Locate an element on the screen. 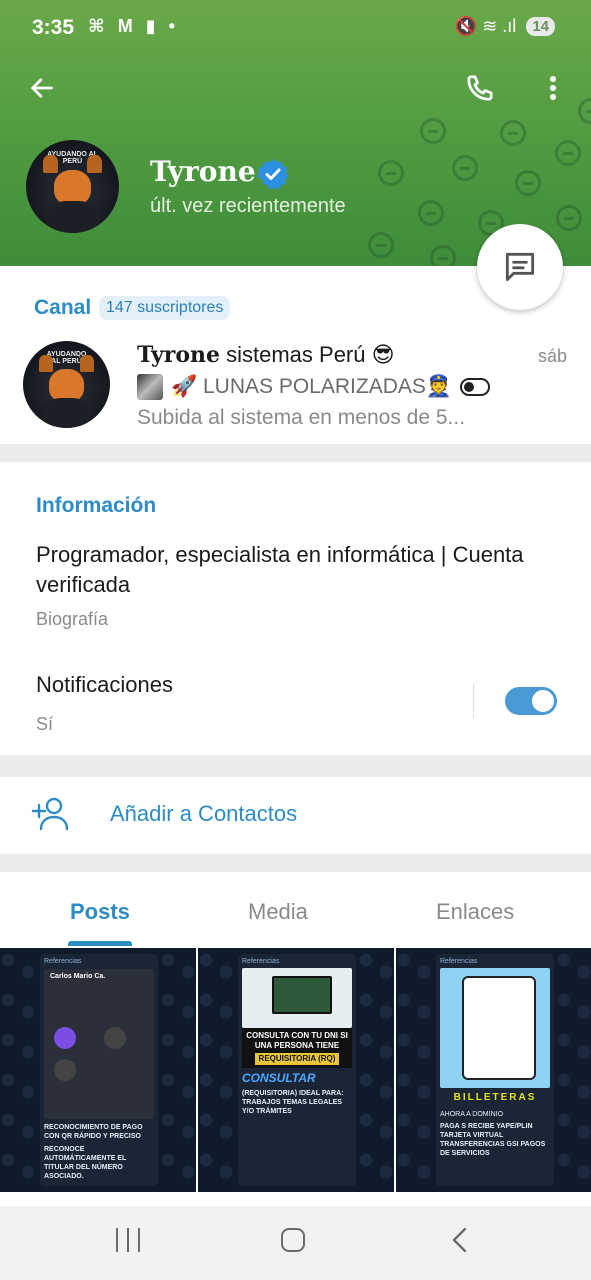 Image resolution: width=591 pixels, height=1280 pixels. message-thumbnail is located at coordinates (150, 387).